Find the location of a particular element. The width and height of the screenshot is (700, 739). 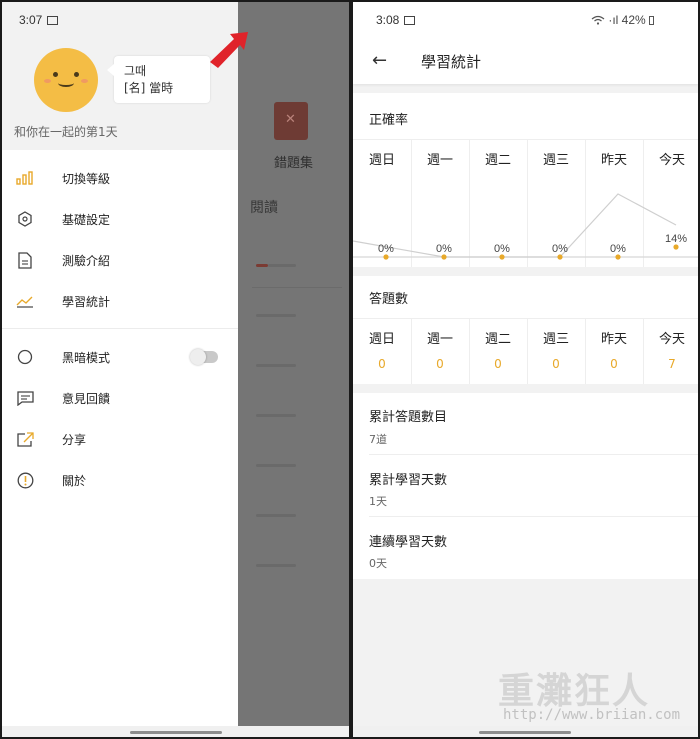

status-signal-battery: ·ıl 42% is located at coordinates (627, 20).